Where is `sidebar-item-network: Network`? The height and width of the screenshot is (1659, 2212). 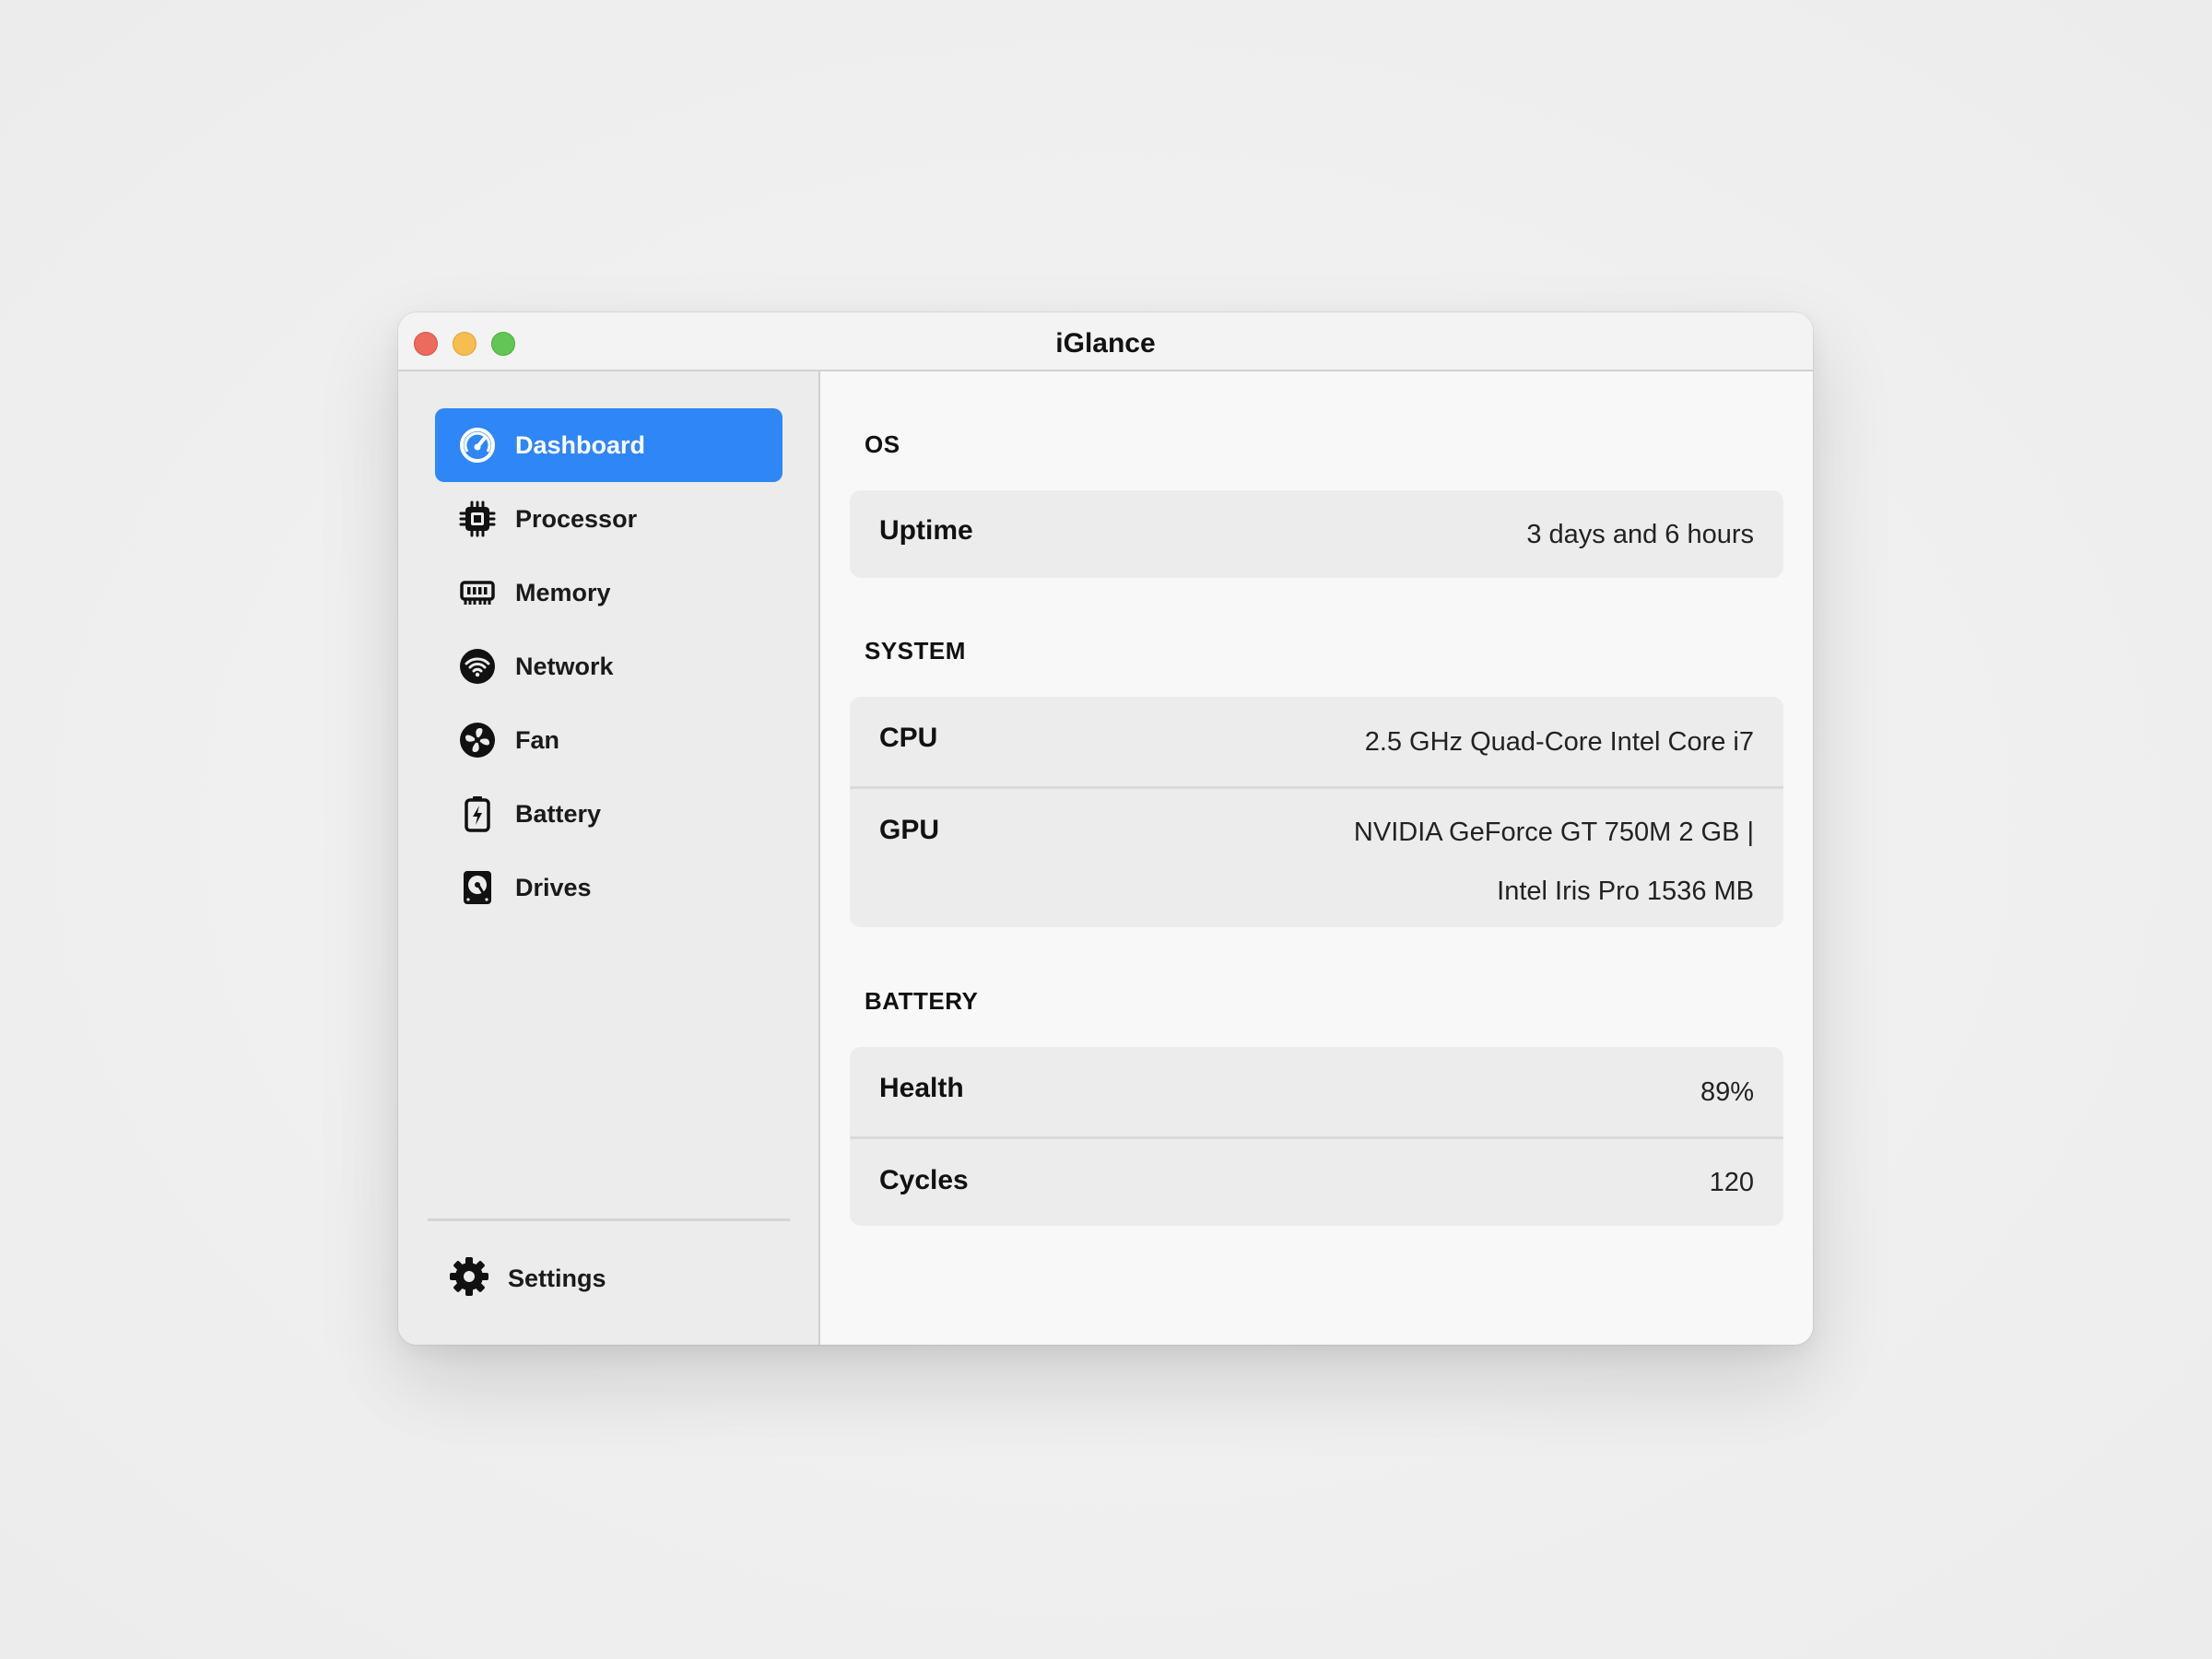 sidebar-item-network: Network is located at coordinates (608, 666).